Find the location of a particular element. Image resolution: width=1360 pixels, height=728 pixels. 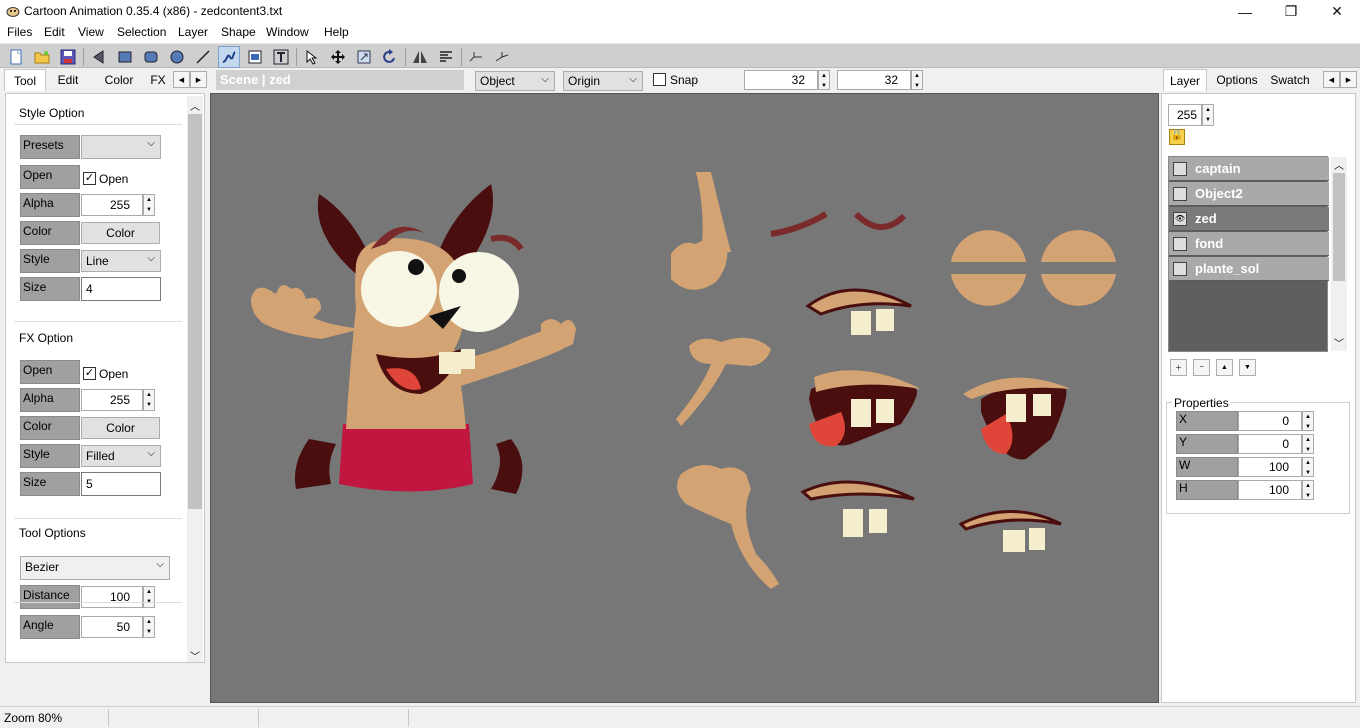

bezier-icon is located at coordinates (229, 57).